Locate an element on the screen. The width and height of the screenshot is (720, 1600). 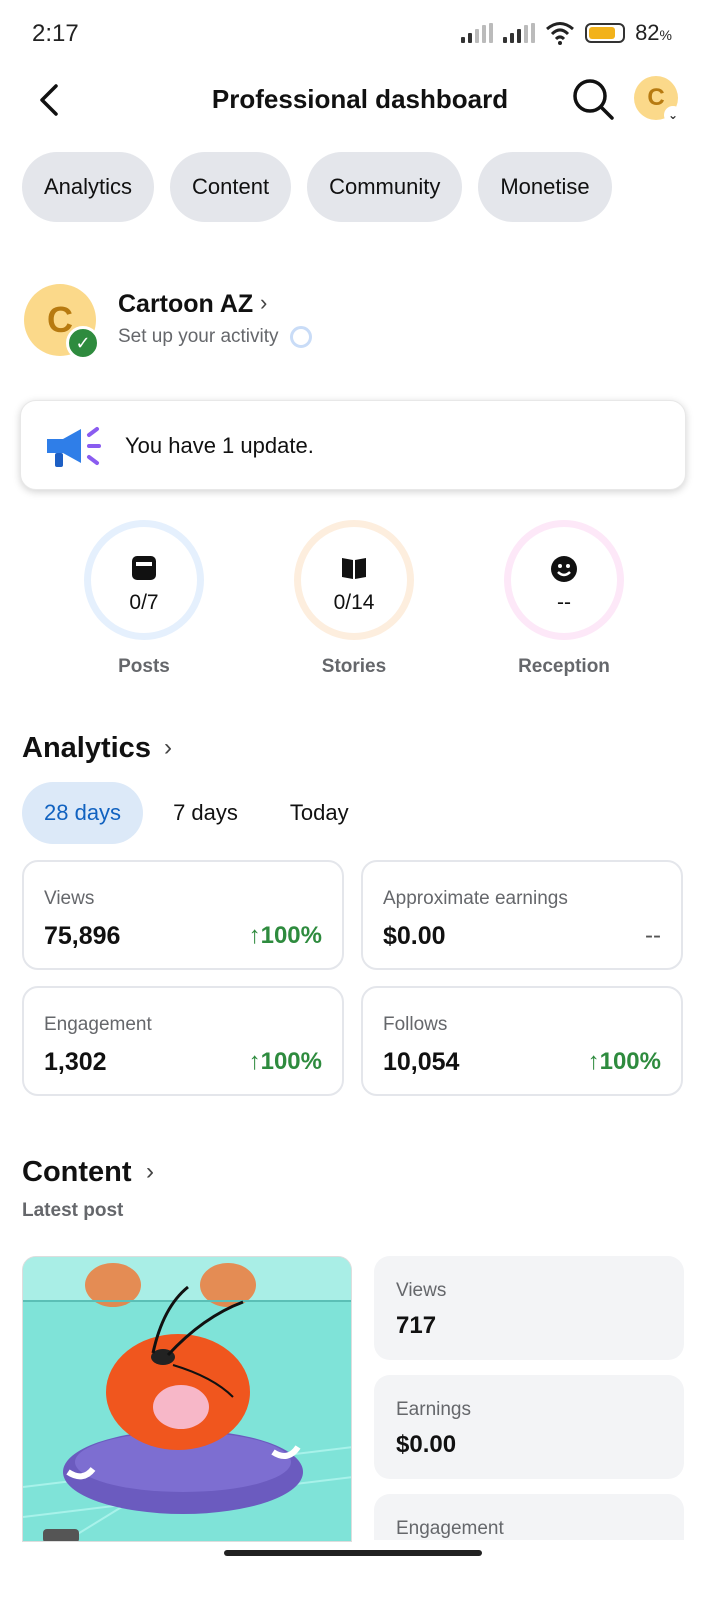
dashboard-tabs: Analytics Content Community Monetise is located at coordinates (317, 187).